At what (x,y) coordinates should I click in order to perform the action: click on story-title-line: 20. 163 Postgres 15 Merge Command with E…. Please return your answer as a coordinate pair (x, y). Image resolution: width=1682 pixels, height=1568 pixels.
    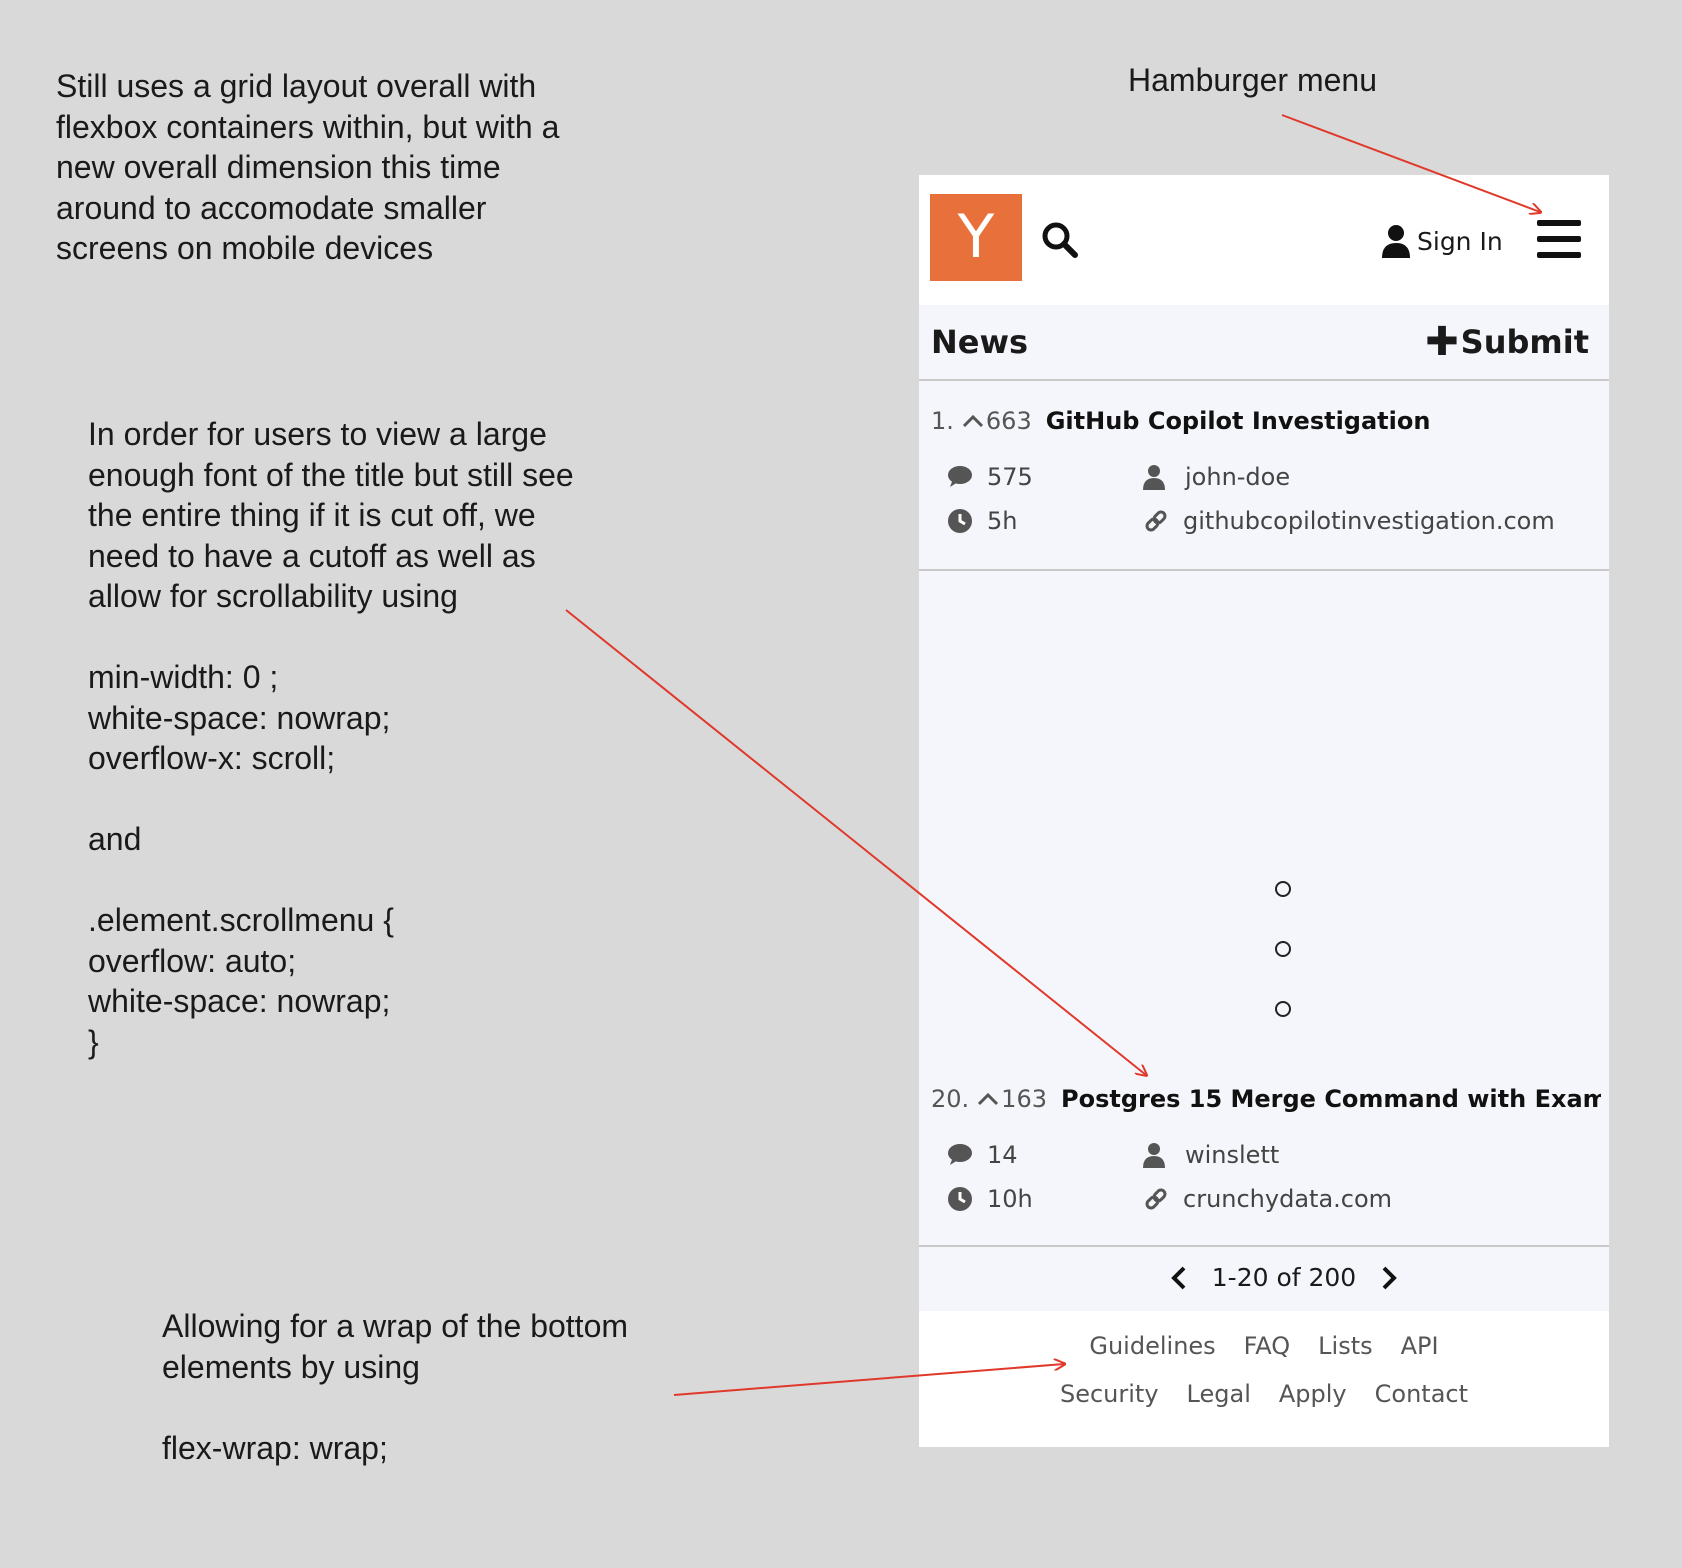
    Looking at the image, I should click on (1266, 1099).